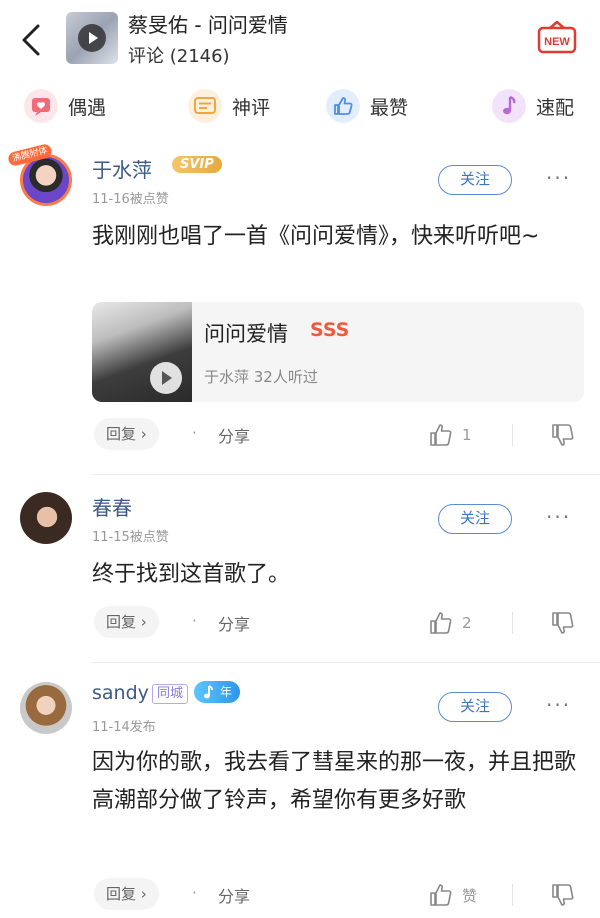 The image size is (600, 918). What do you see at coordinates (112, 506) in the screenshot?
I see `username: 春春` at bounding box center [112, 506].